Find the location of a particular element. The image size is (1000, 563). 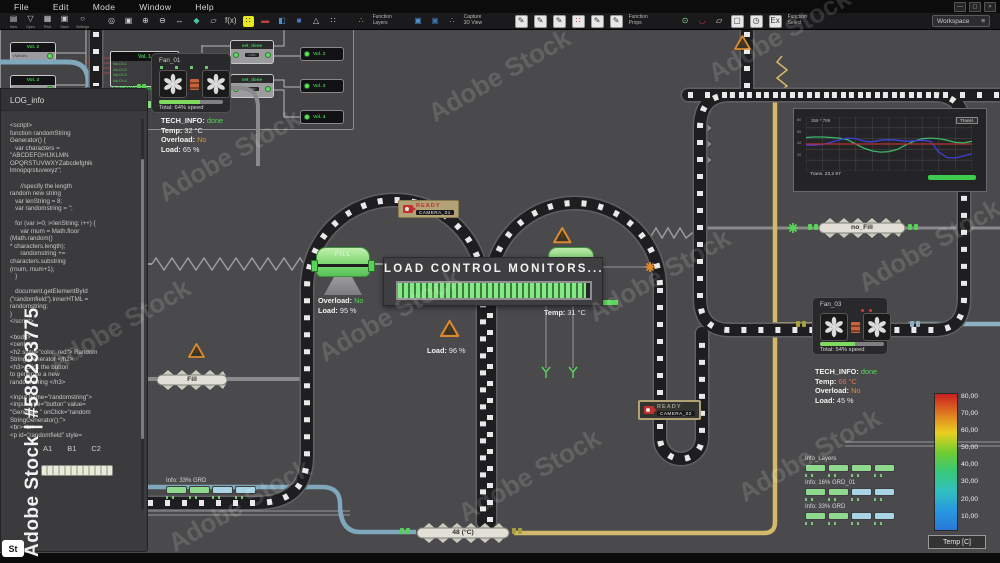

temp-value: 32 °C is located at coordinates (193, 130).